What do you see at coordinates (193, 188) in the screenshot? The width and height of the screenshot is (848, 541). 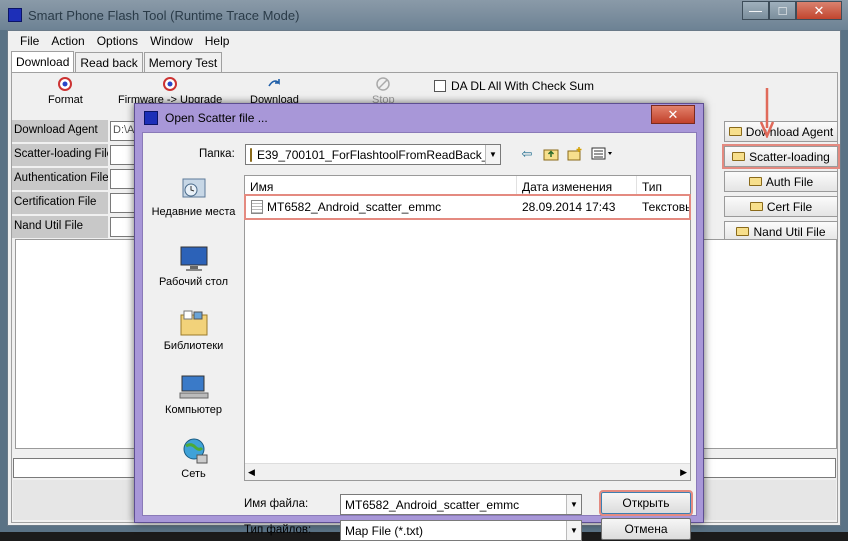 I see `recent-places-icon` at bounding box center [193, 188].